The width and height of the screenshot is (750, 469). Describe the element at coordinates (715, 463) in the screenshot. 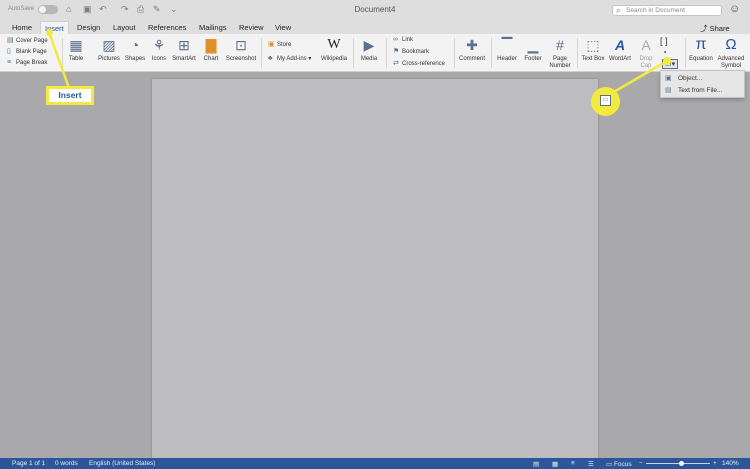

I see `zoom-in-icon: +` at that location.